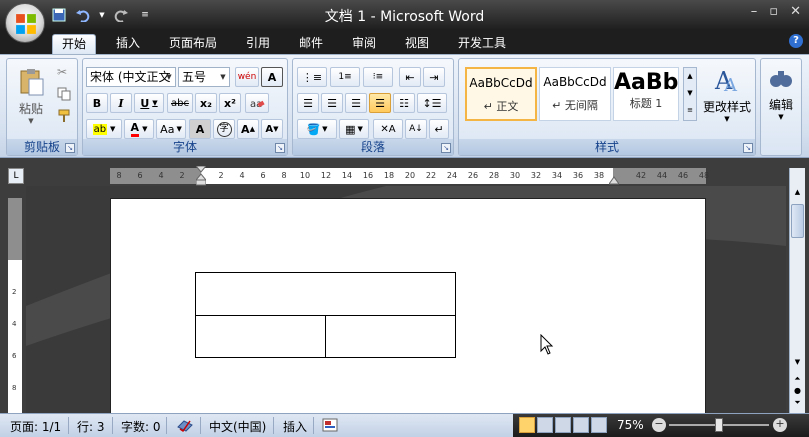 This screenshot has width=809, height=437. Describe the element at coordinates (247, 77) in the screenshot. I see `phonetic-guide-button: wén` at that location.